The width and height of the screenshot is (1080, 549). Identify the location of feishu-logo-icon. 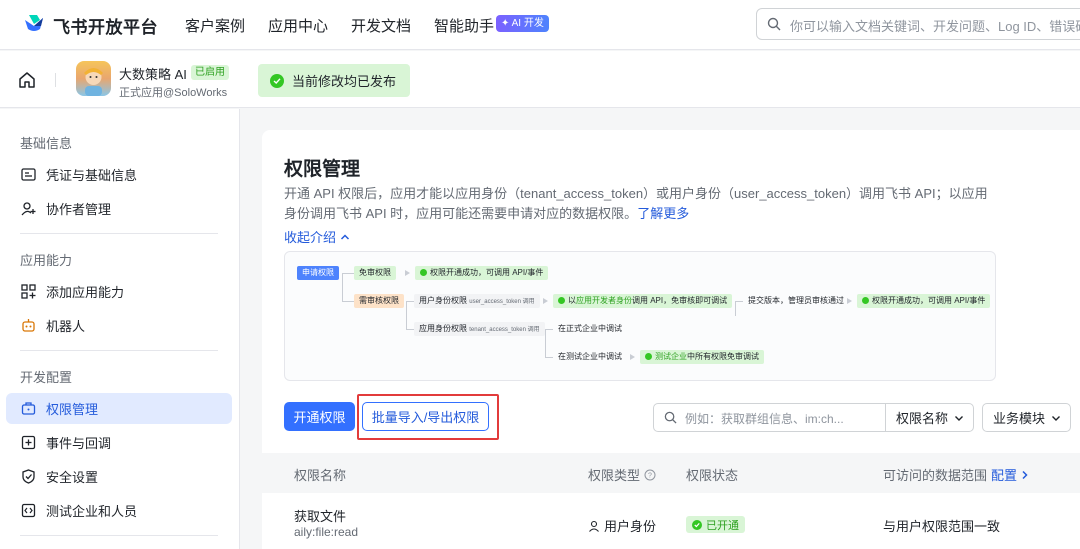
(34, 24).